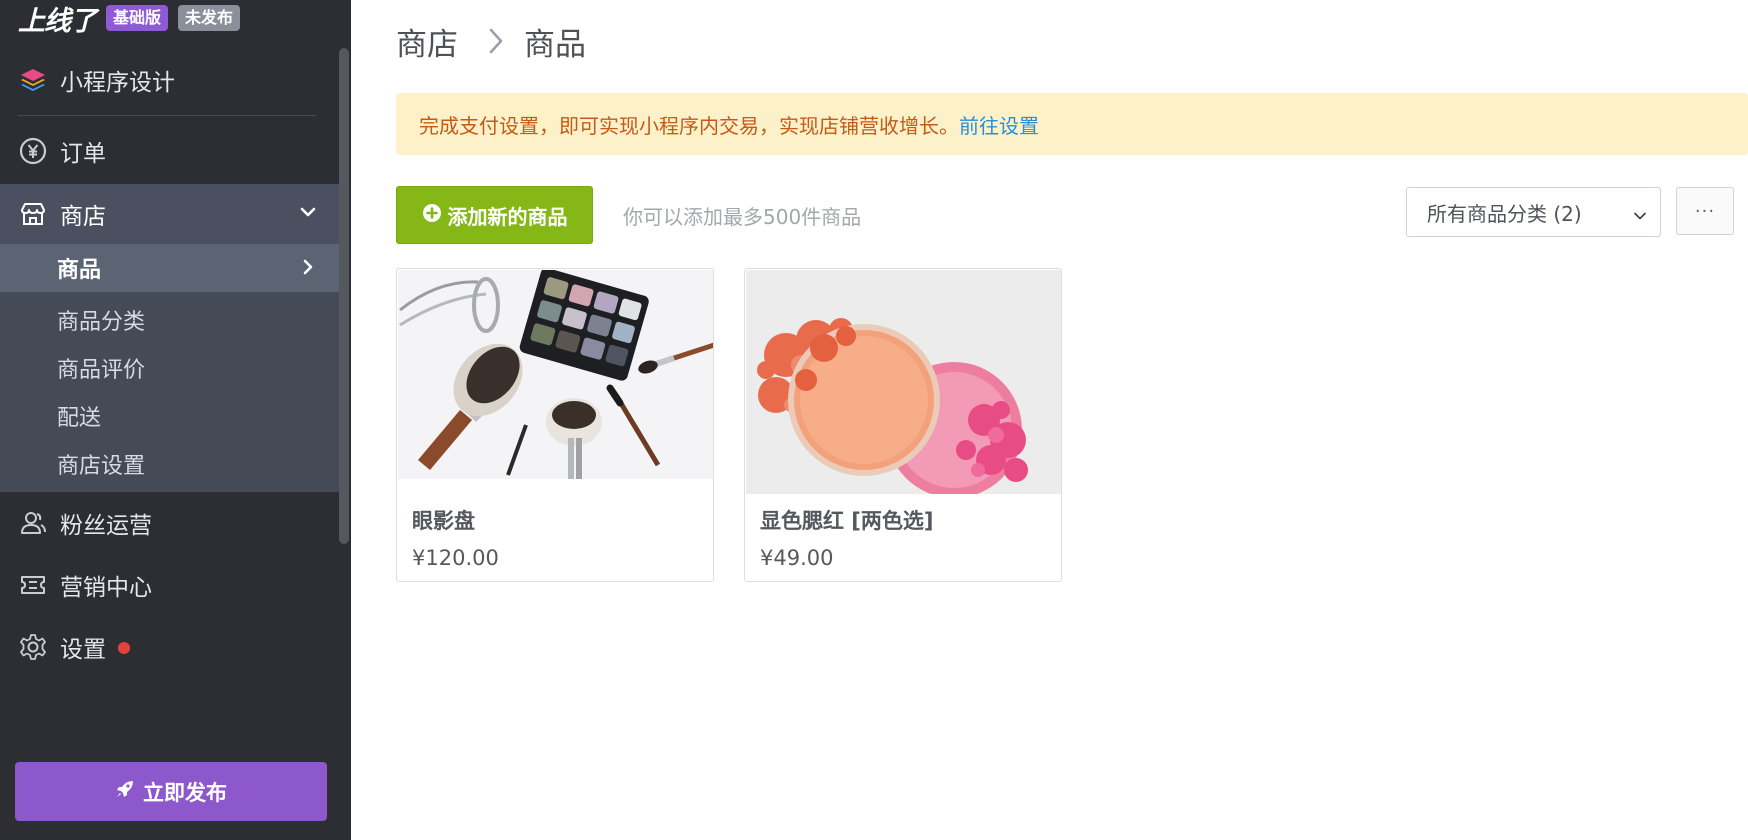  I want to click on product-price: ¥49.00, so click(797, 558).